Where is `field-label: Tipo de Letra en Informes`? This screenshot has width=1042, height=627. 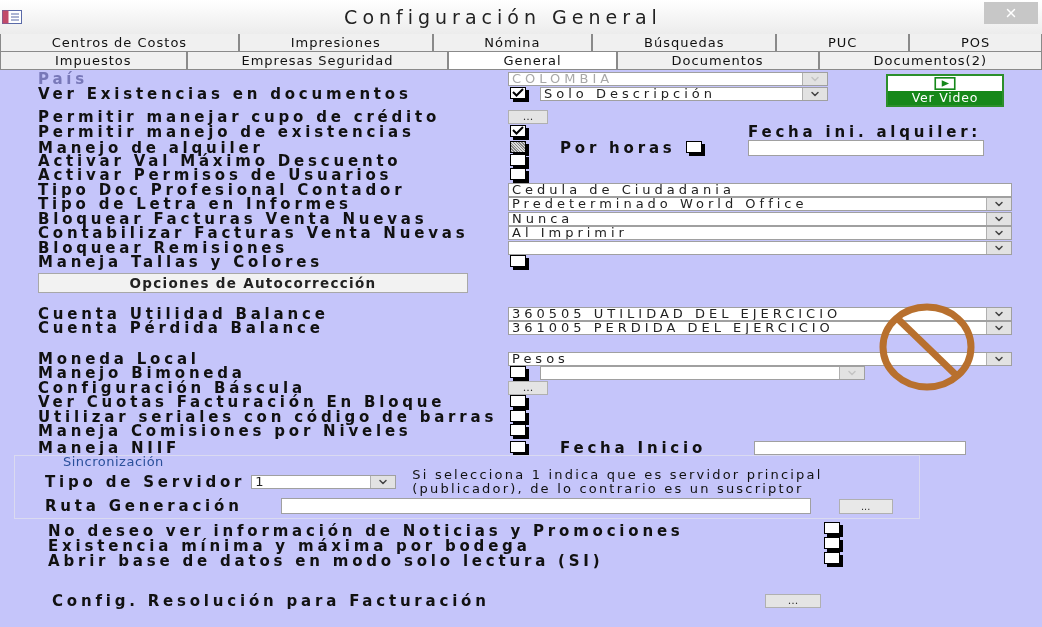 field-label: Tipo de Letra en Informes is located at coordinates (195, 204).